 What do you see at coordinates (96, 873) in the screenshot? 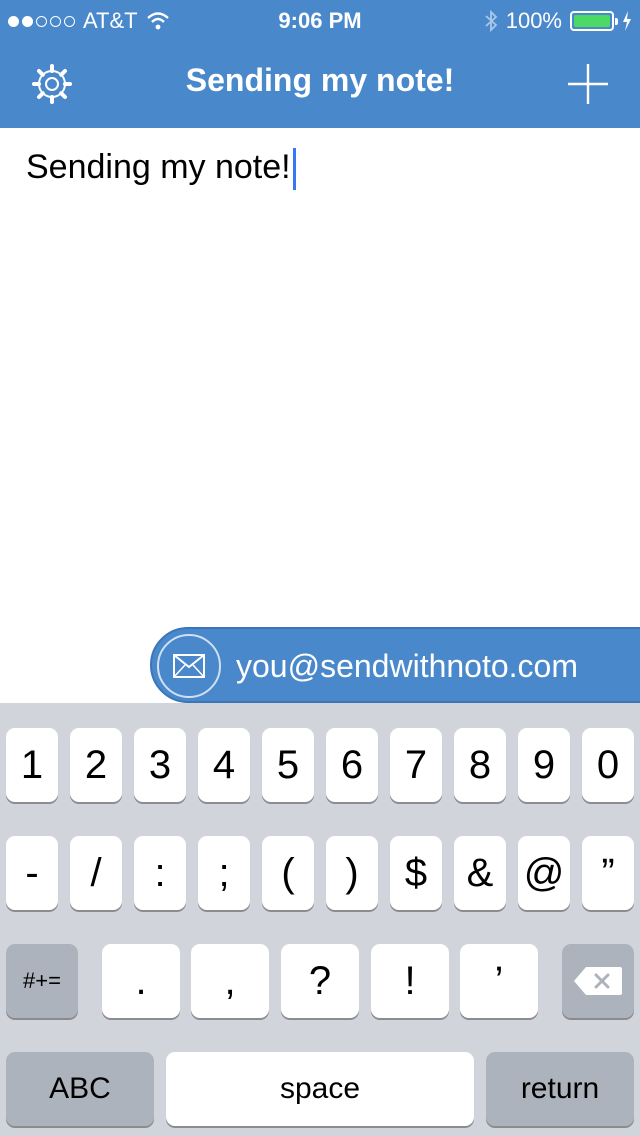
I see `key-slash: /` at bounding box center [96, 873].